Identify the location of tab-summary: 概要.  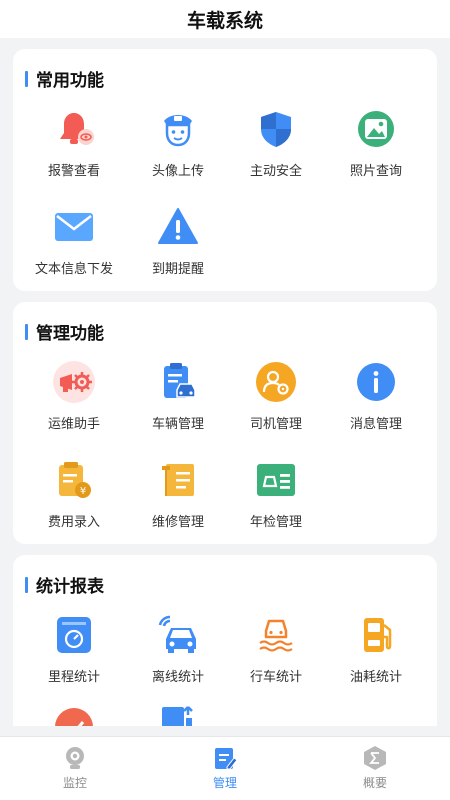
(375, 768).